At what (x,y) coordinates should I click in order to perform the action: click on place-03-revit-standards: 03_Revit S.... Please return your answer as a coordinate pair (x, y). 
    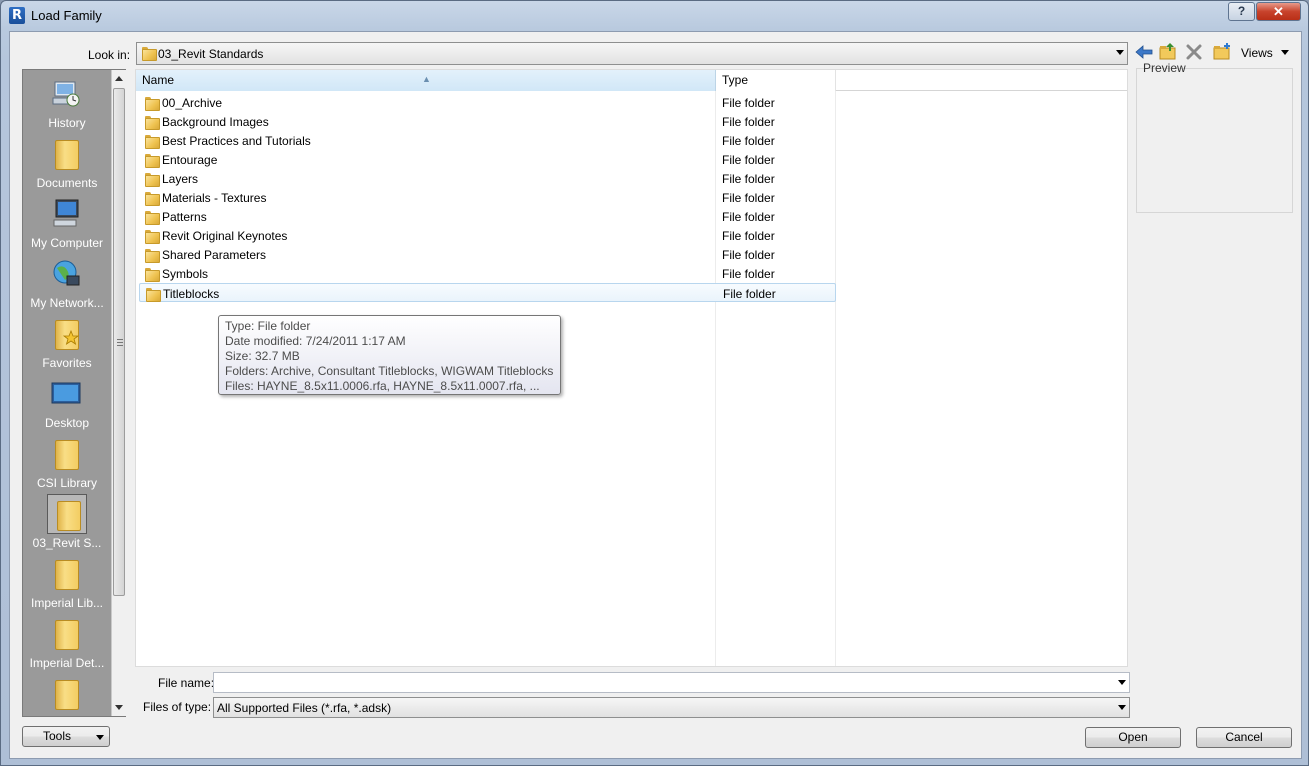
    Looking at the image, I should click on (67, 524).